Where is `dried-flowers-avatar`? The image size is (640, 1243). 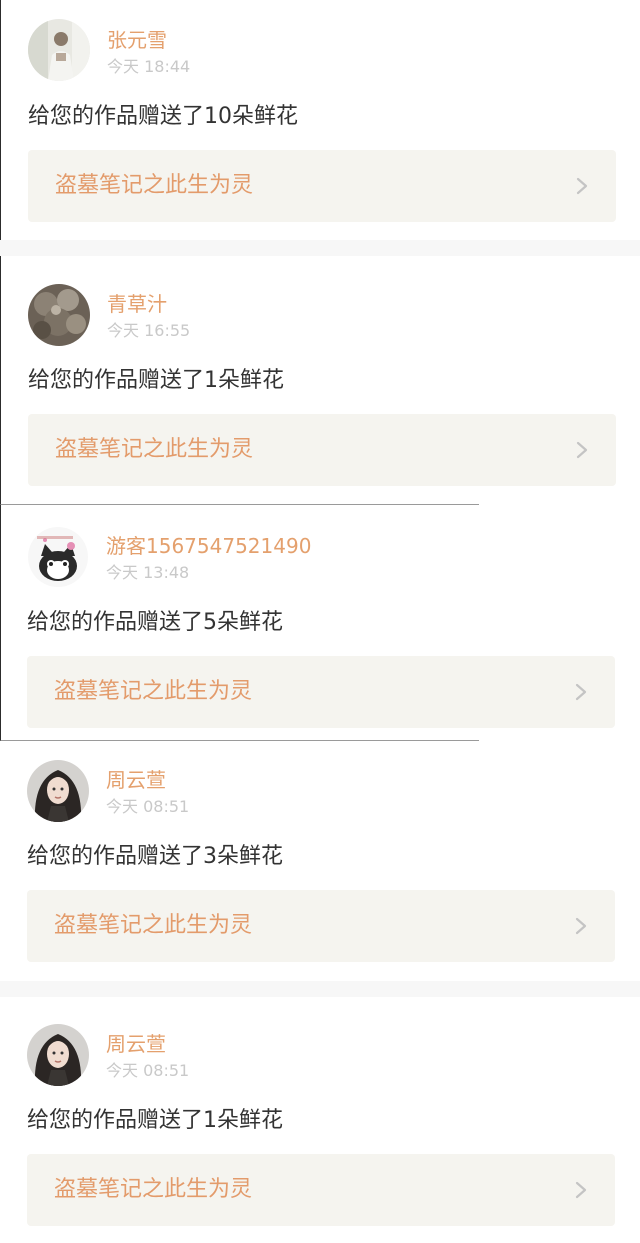
dried-flowers-avatar is located at coordinates (59, 315).